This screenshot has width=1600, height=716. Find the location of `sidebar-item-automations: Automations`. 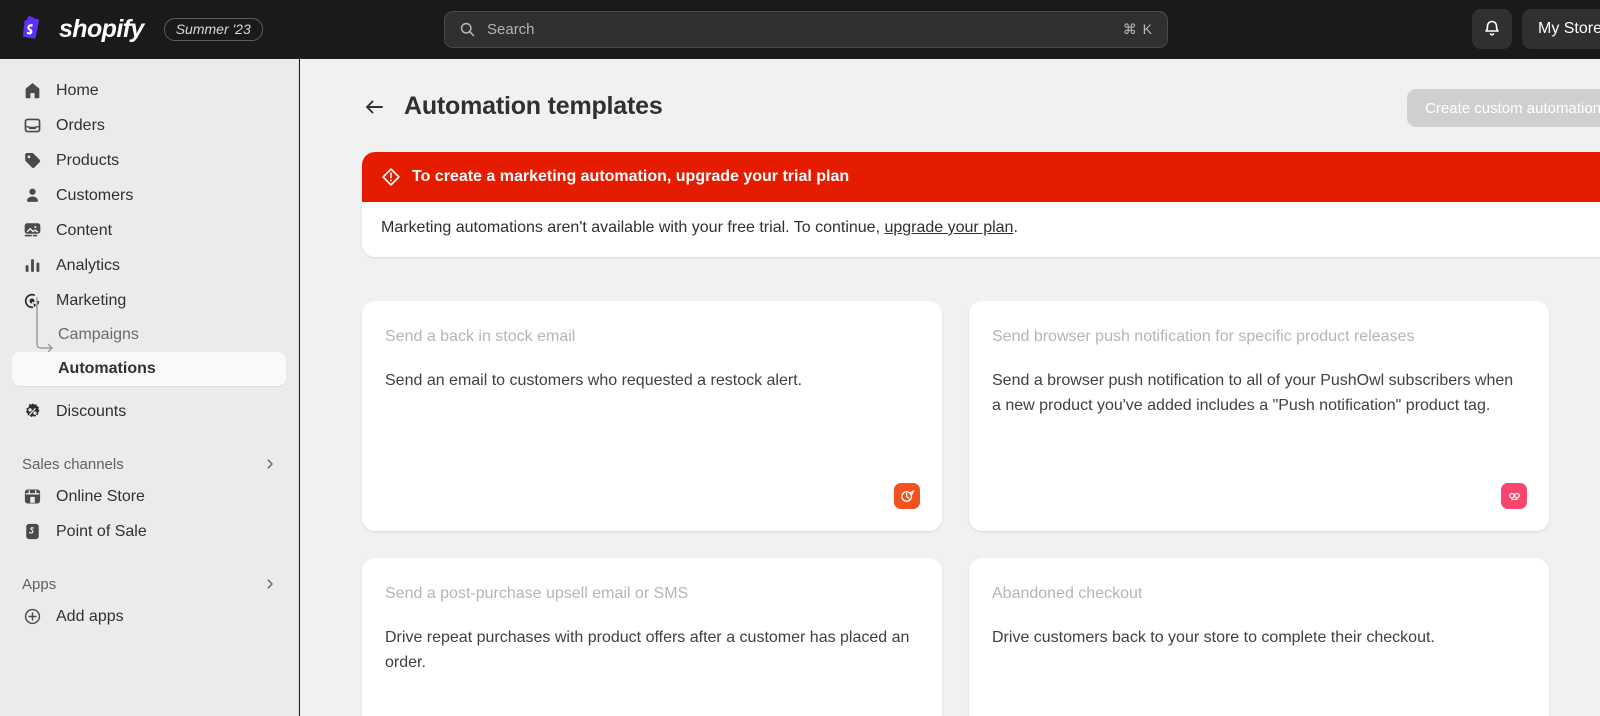

sidebar-item-automations: Automations is located at coordinates (149, 369).